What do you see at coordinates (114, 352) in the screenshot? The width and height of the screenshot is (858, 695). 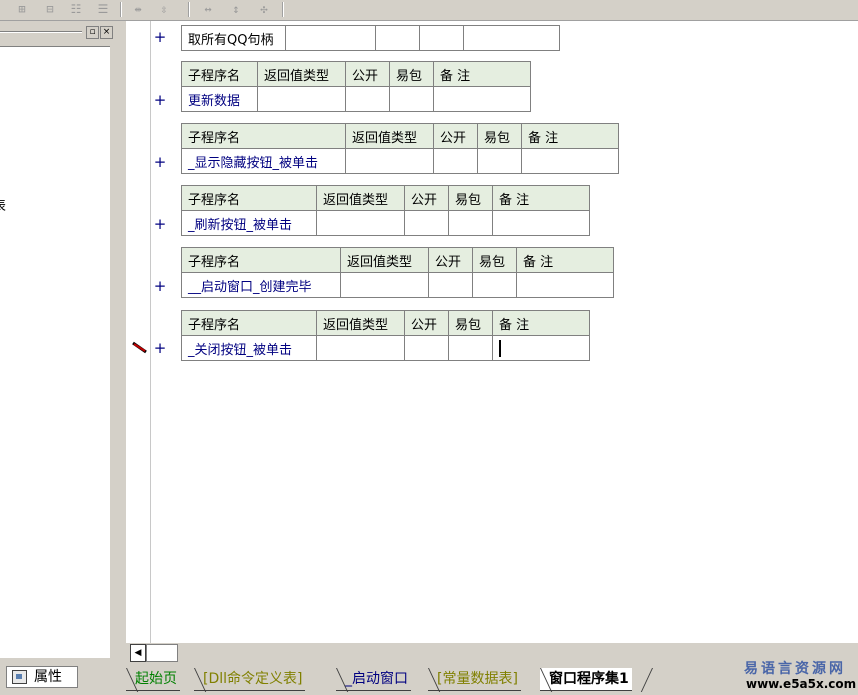 I see `panel-scrollbar` at bounding box center [114, 352].